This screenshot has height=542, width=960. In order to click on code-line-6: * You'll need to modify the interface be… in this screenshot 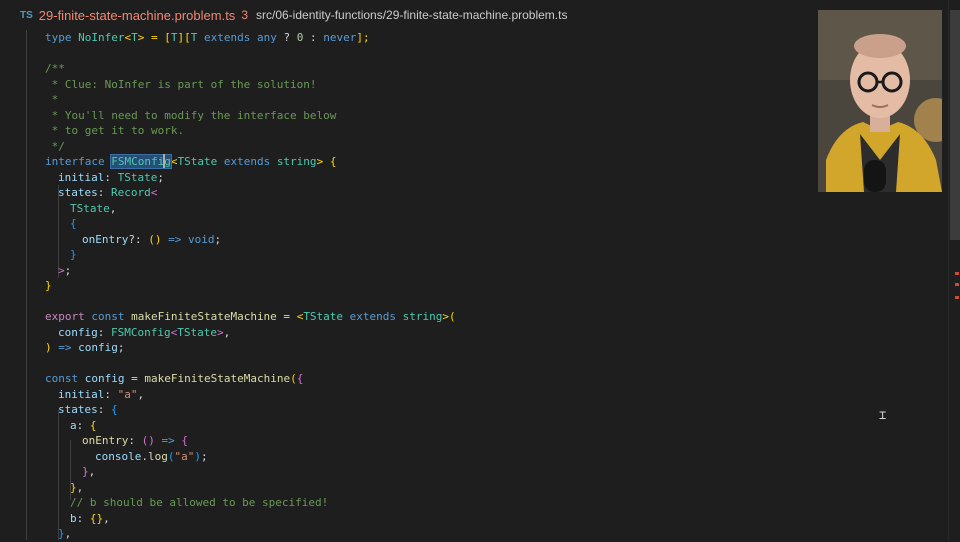, I will do `click(191, 115)`.